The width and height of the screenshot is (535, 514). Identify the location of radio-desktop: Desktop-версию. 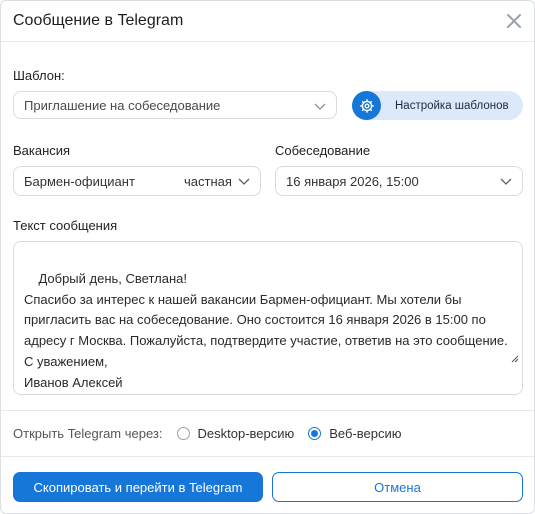
(235, 433).